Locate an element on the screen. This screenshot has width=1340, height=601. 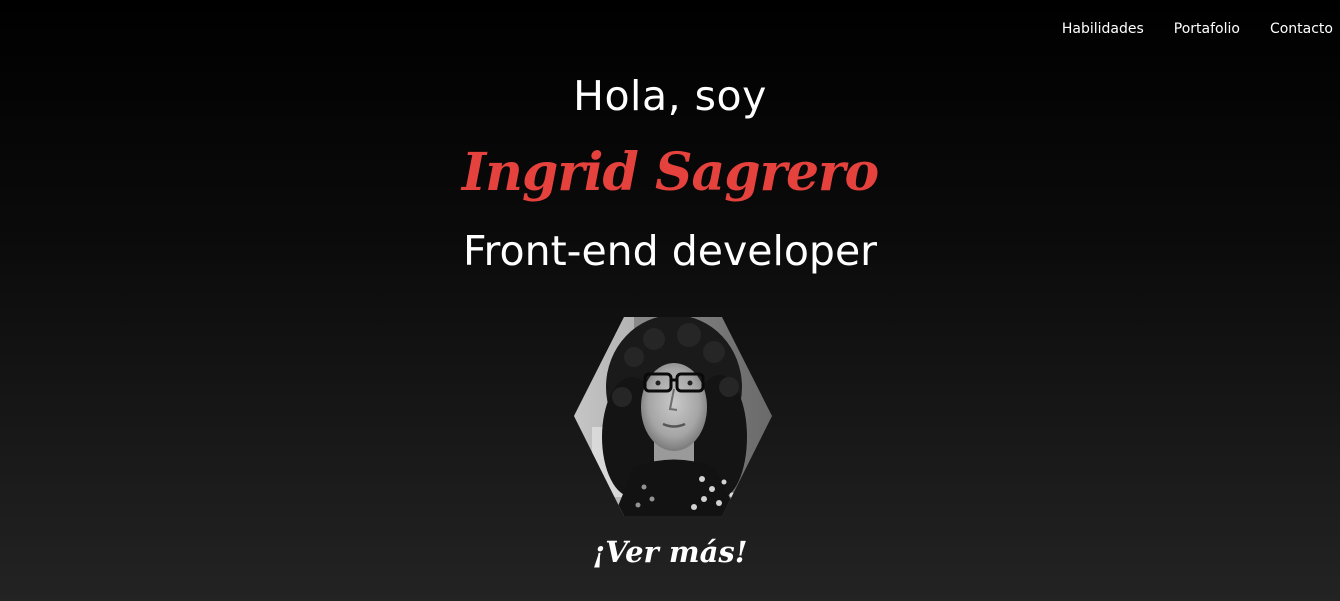
nav-link-contacto: Contacto is located at coordinates (1301, 29).